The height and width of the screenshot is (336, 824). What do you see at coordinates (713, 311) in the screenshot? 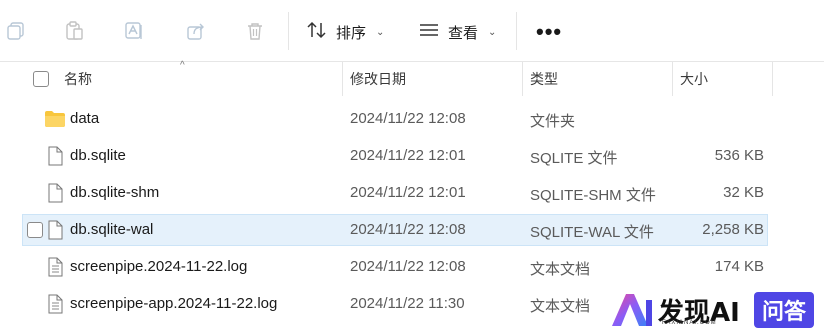
I see `watermark: 发现AI FAXIANAI.COM 问答` at bounding box center [713, 311].